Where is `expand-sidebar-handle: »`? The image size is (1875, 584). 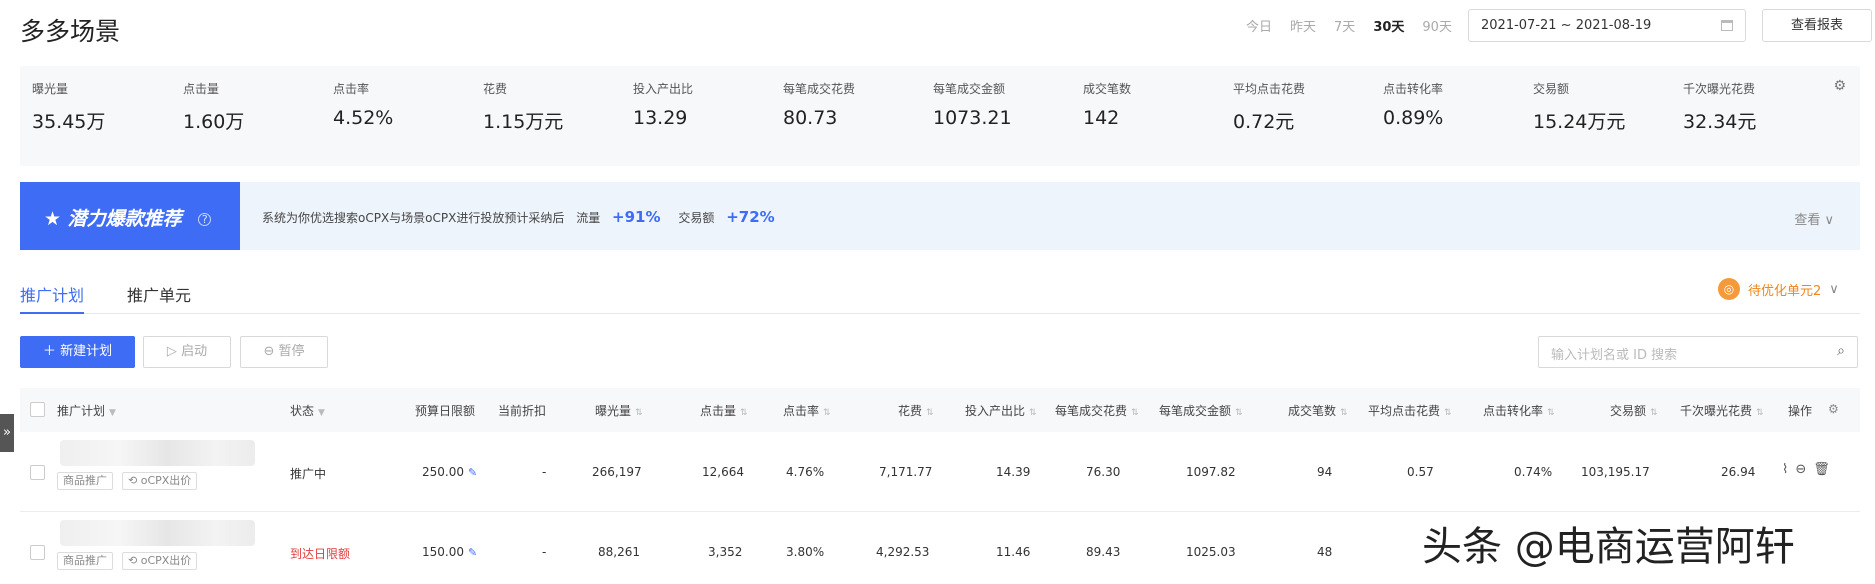
expand-sidebar-handle: » is located at coordinates (7, 433).